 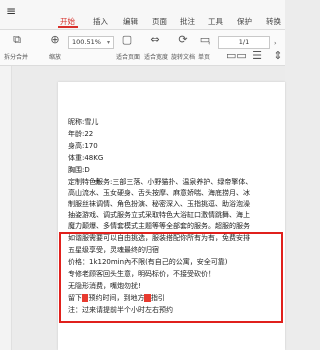 What do you see at coordinates (159, 226) in the screenshot?
I see `doc-line-services-5: 魔力颠爆、多情套模式主题等等全部套的服务。超服的服务` at bounding box center [159, 226].